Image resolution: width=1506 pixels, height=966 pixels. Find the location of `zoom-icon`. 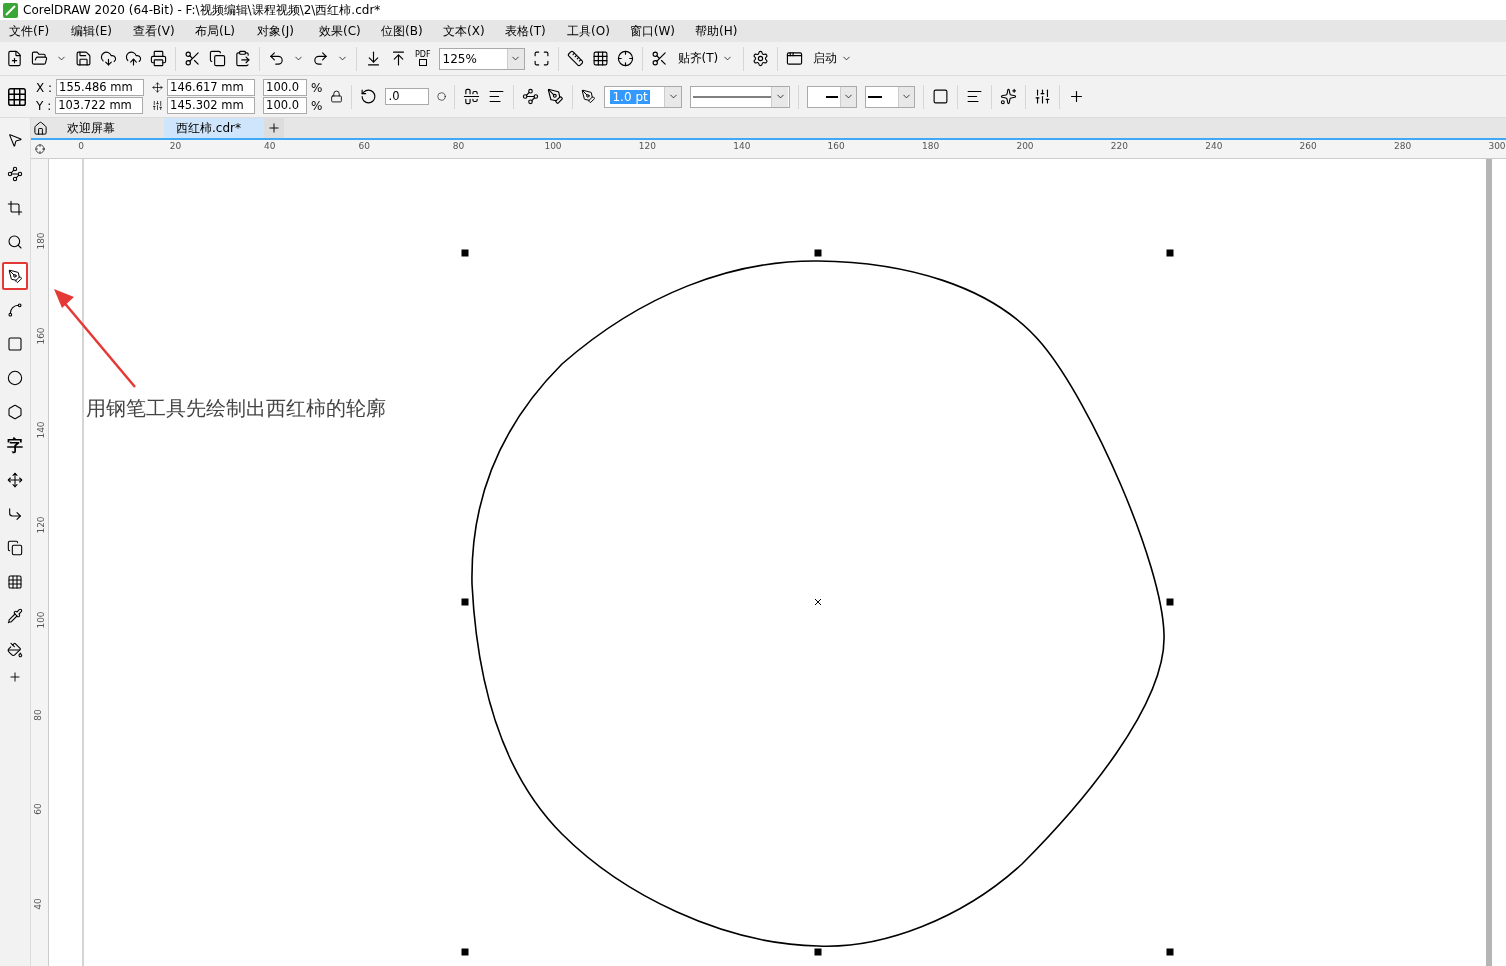

zoom-icon is located at coordinates (15, 242).